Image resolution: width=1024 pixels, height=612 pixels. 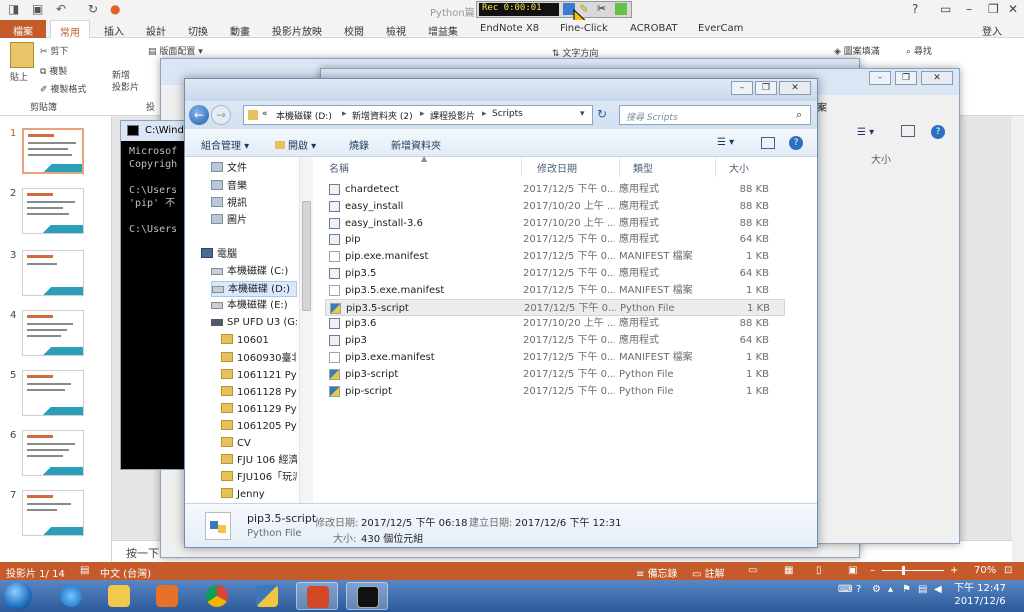 I want to click on breadcrumb-overflow: «, so click(x=265, y=114).